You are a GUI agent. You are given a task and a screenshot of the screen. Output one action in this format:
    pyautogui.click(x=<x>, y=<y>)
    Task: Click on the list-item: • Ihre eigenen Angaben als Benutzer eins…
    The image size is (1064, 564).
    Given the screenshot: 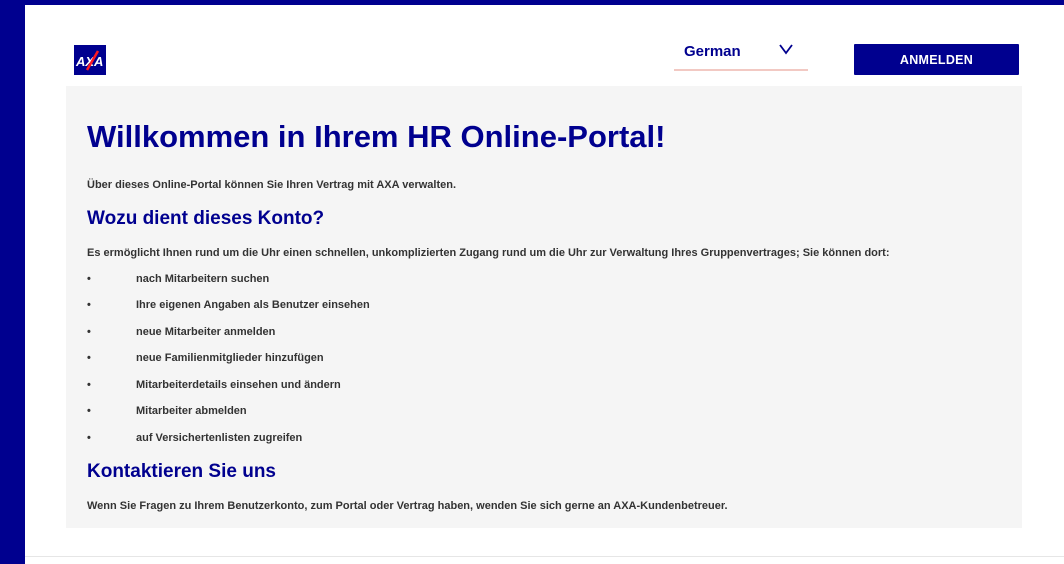 What is the action you would take?
    pyautogui.click(x=337, y=307)
    